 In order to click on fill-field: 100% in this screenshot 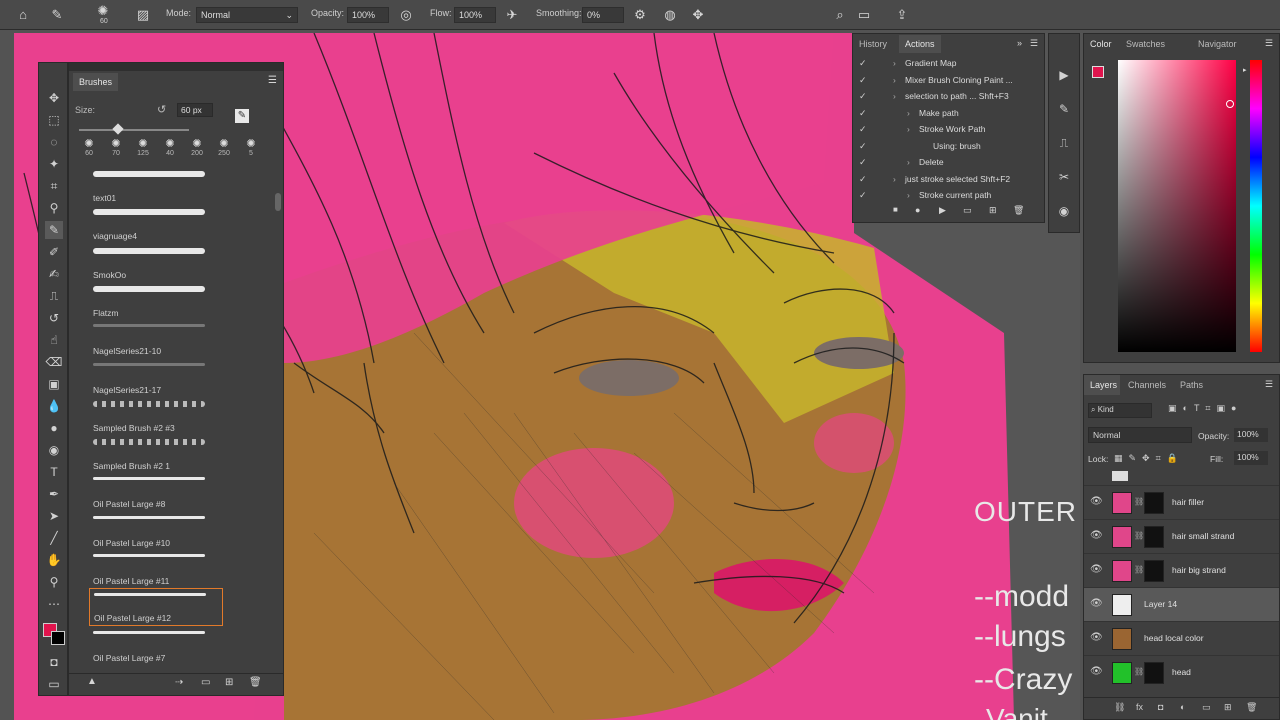, I will do `click(1251, 458)`.